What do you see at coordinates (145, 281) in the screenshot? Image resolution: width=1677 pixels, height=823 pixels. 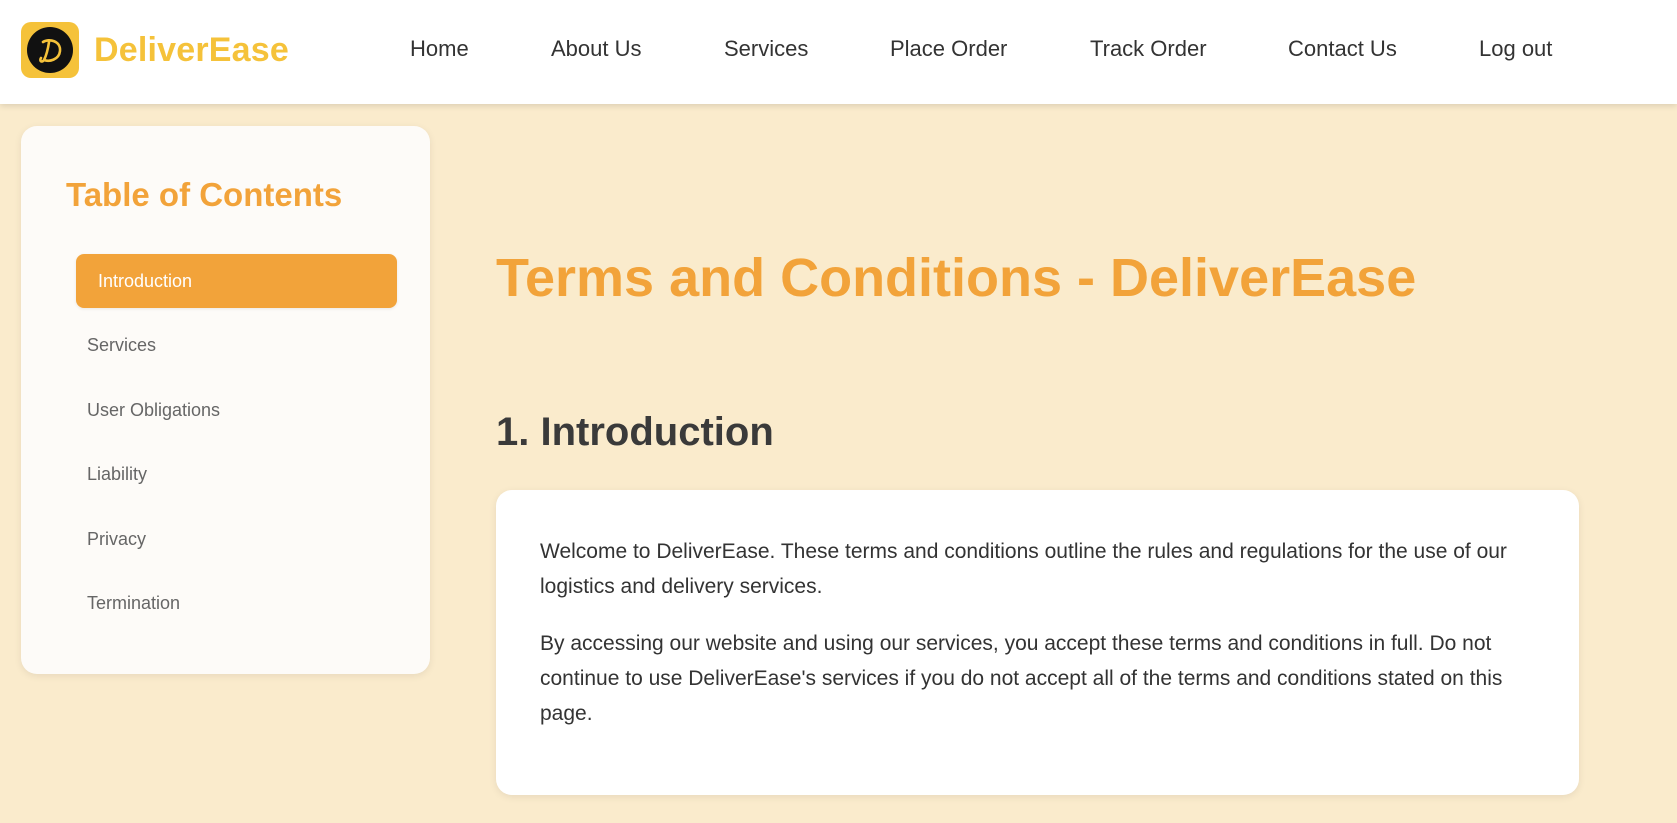 I see `toc-item-label: Introduction` at bounding box center [145, 281].